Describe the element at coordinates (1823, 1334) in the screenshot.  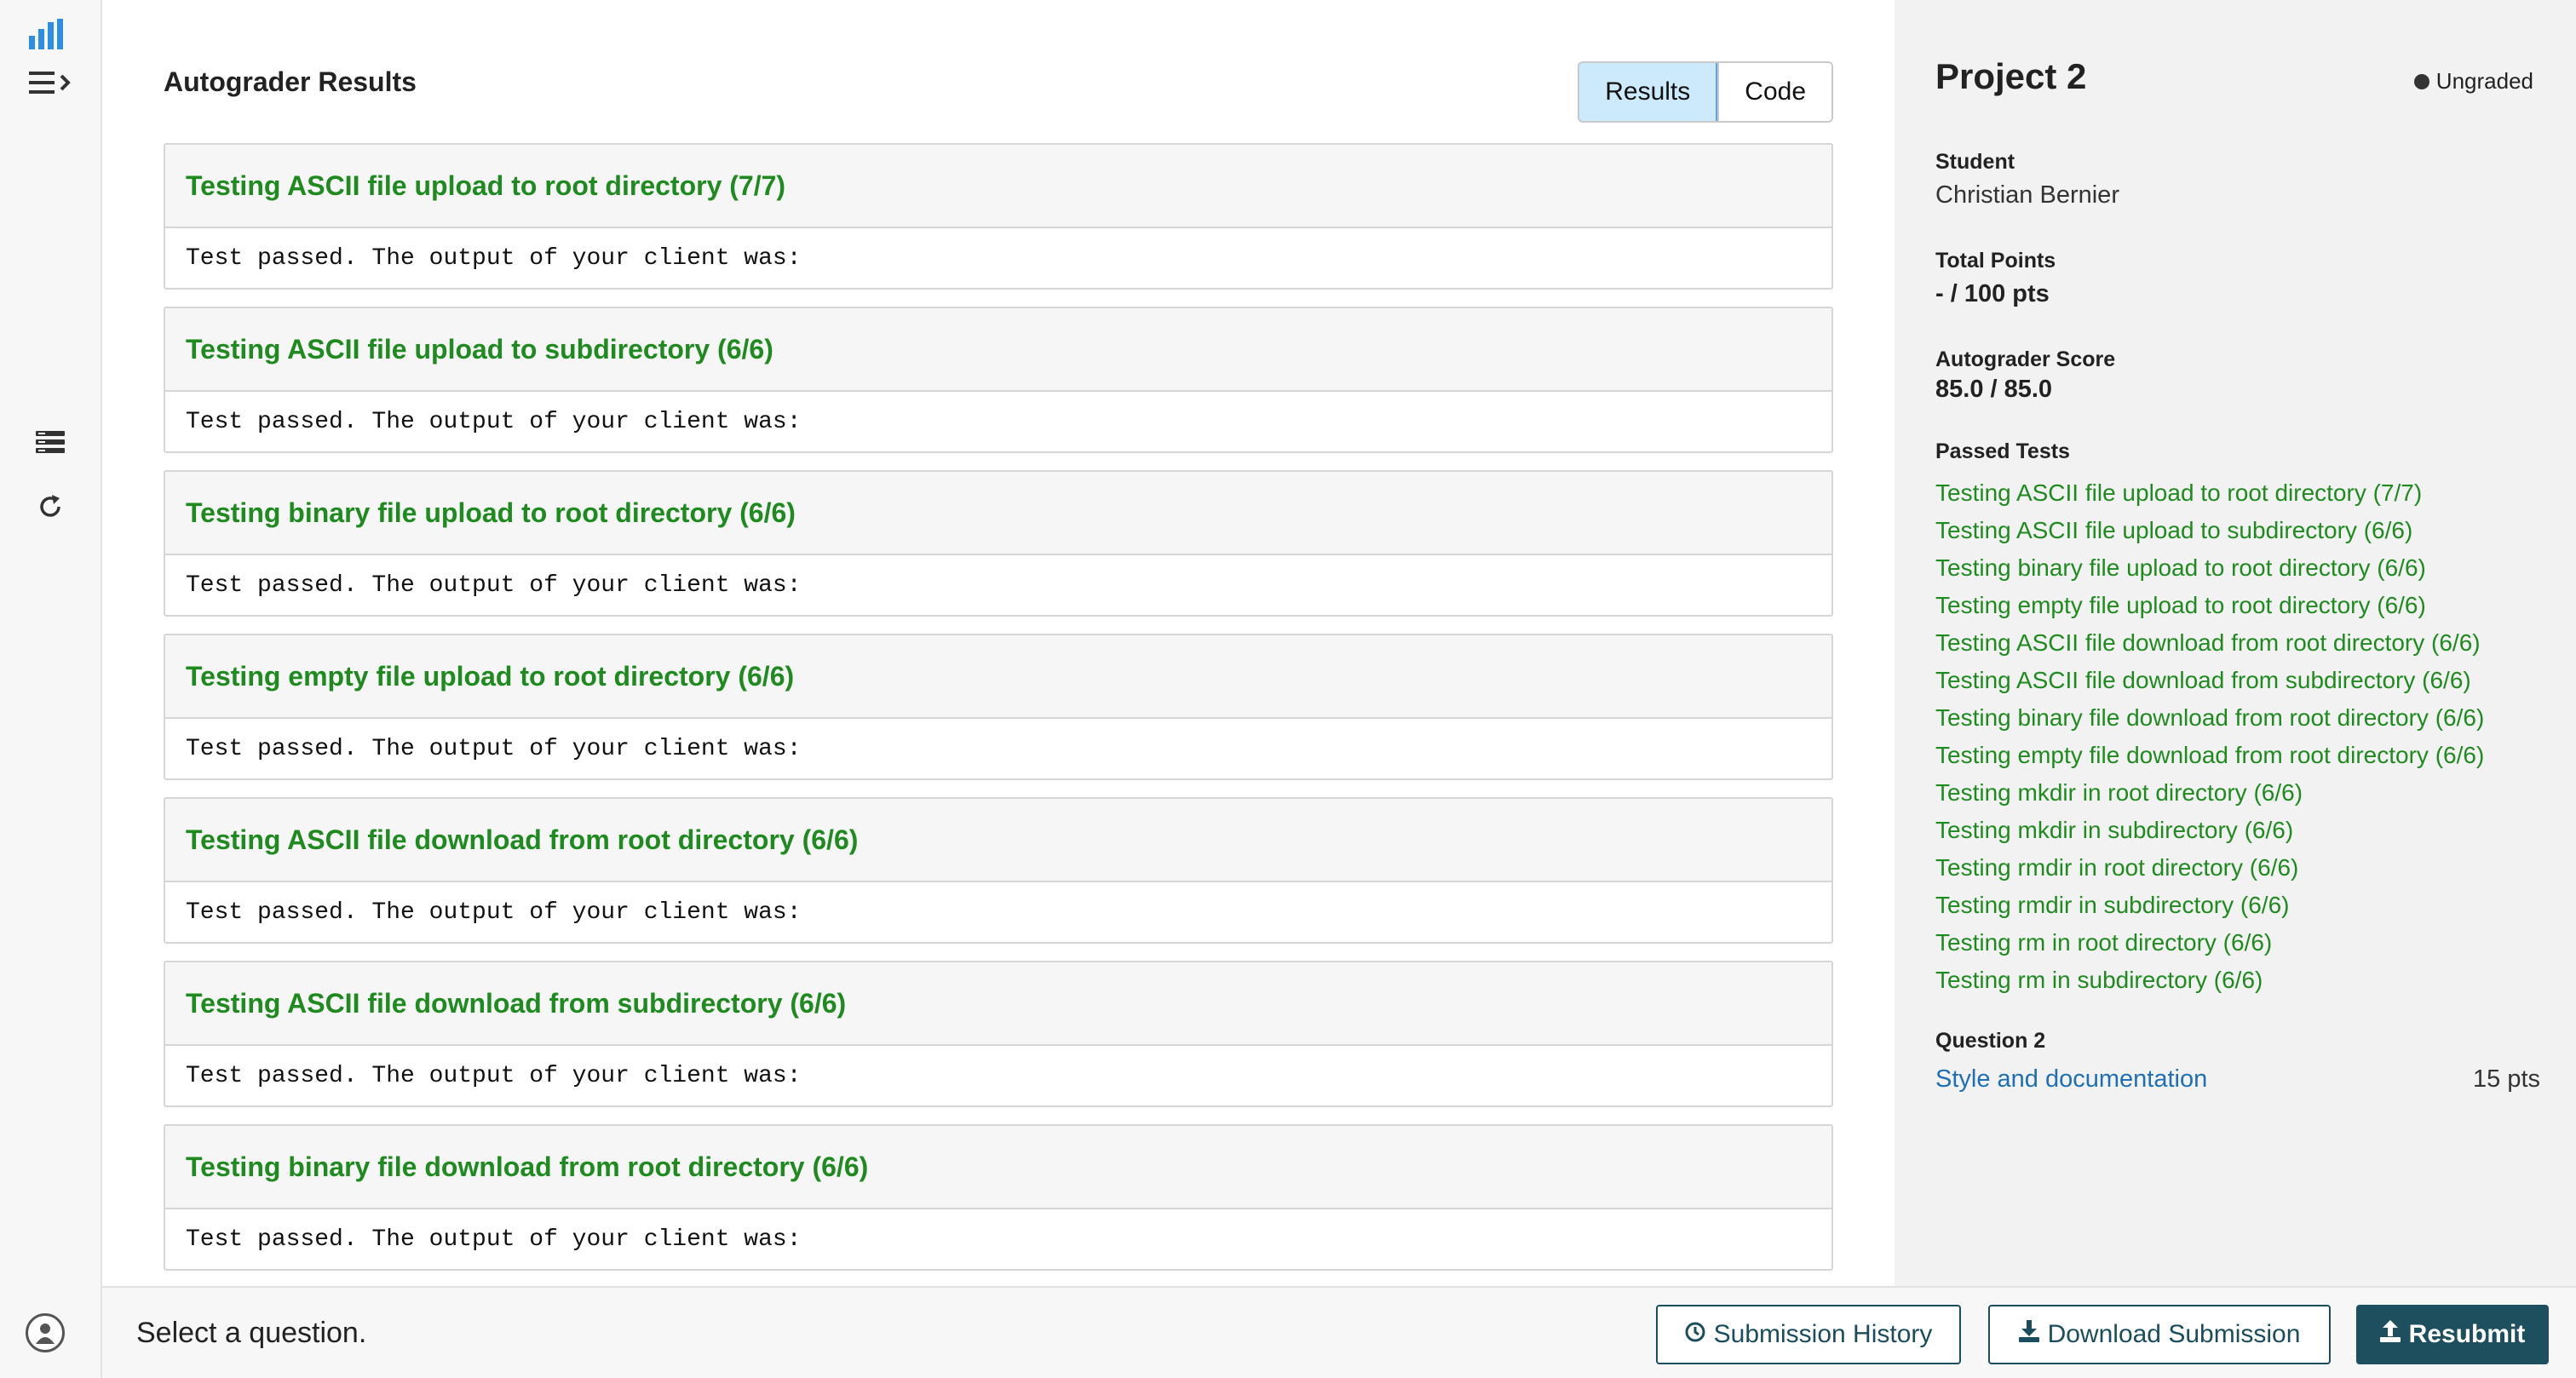
I see `submission-history-label: Submission History` at that location.